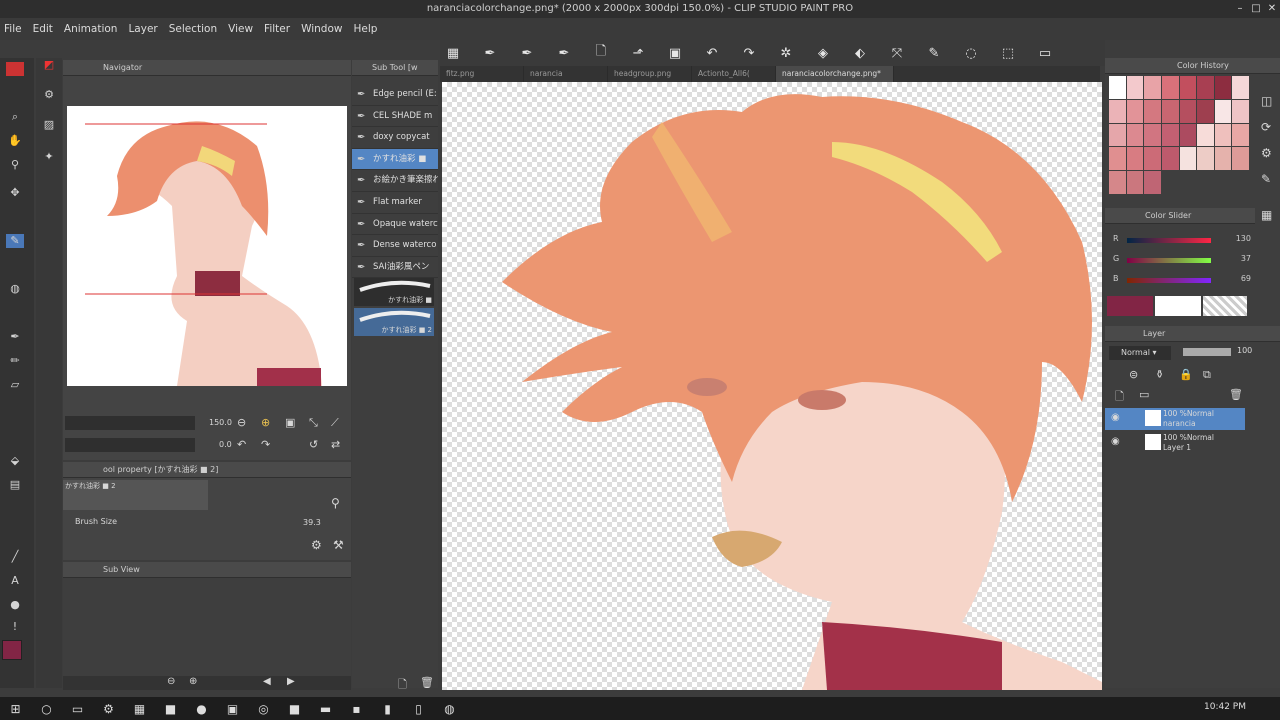  I want to click on subtool-item: ✒ Edge pencil (E:, so click(395, 95).